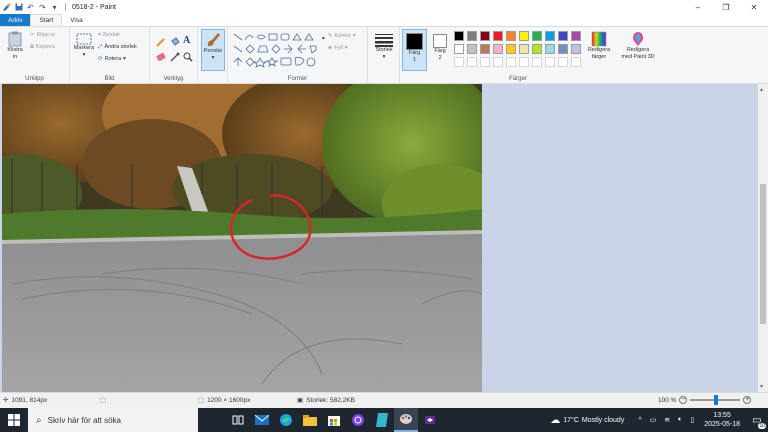 The width and height of the screenshot is (768, 432). I want to click on eraser-icon, so click(161, 57).